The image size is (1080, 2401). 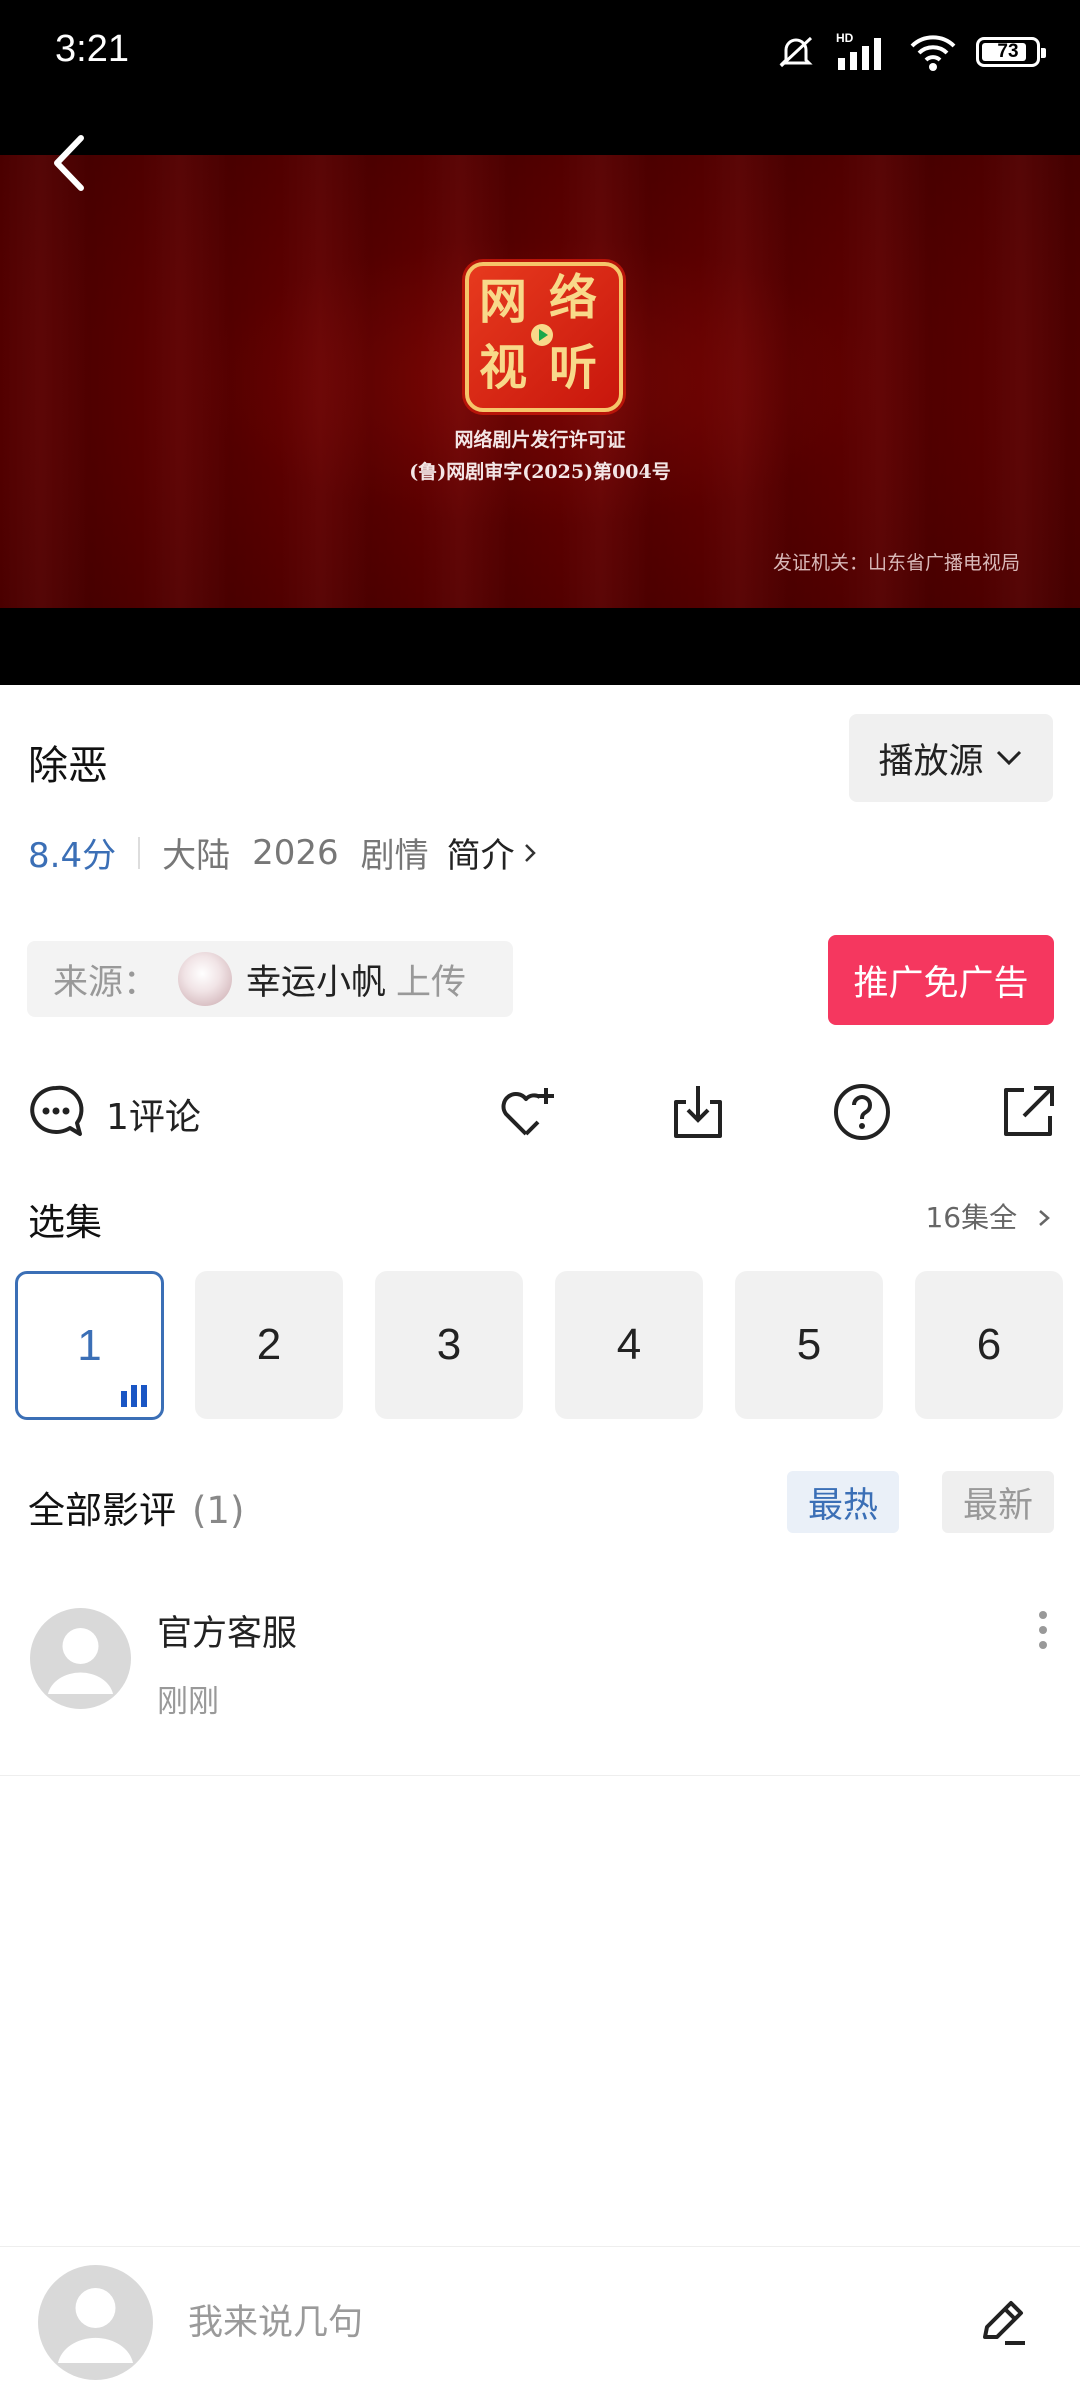 I want to click on back-arrow-icon, so click(x=70, y=163).